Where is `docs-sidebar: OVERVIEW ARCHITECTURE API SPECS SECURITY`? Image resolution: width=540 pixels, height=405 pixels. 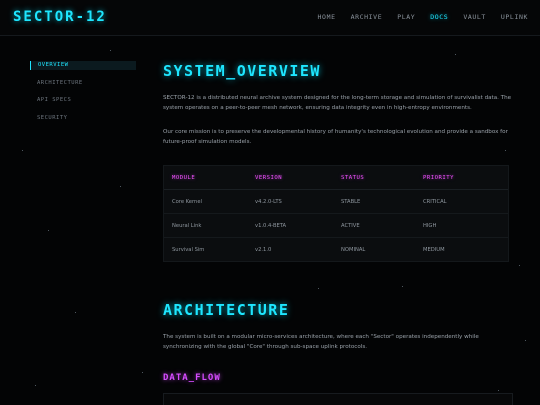
docs-sidebar: OVERVIEW ARCHITECTURE API SPECS SECURITY is located at coordinates (83, 96).